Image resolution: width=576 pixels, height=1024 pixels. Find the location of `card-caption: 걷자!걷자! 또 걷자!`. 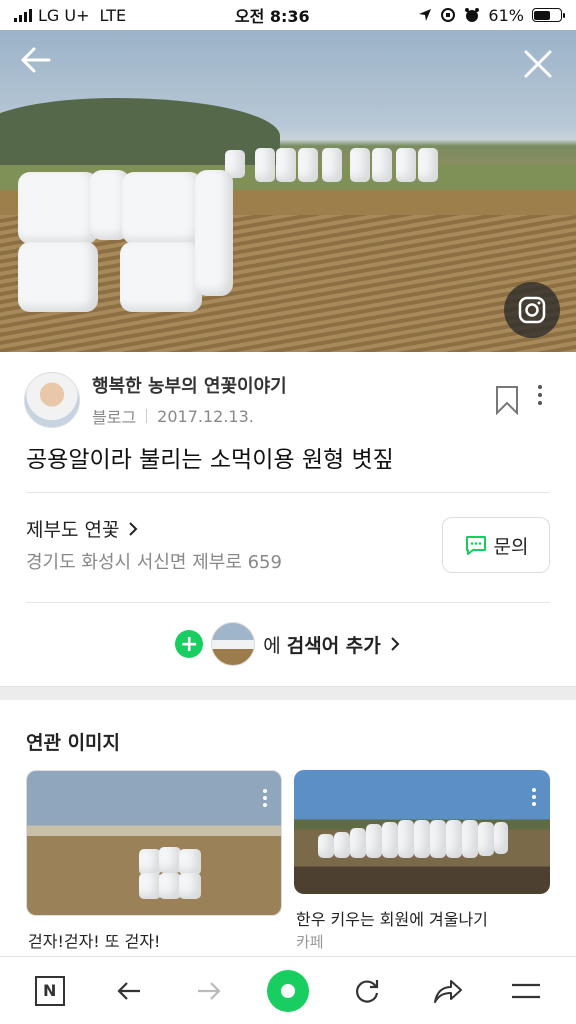

card-caption: 걷자!걷자! 또 걷자! is located at coordinates (94, 940).